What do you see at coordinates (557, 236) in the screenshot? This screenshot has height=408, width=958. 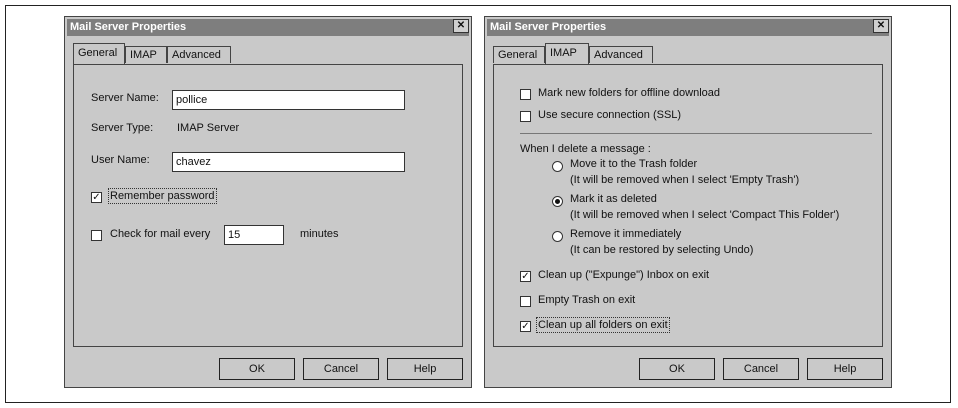 I see `radio-remove-immediately` at bounding box center [557, 236].